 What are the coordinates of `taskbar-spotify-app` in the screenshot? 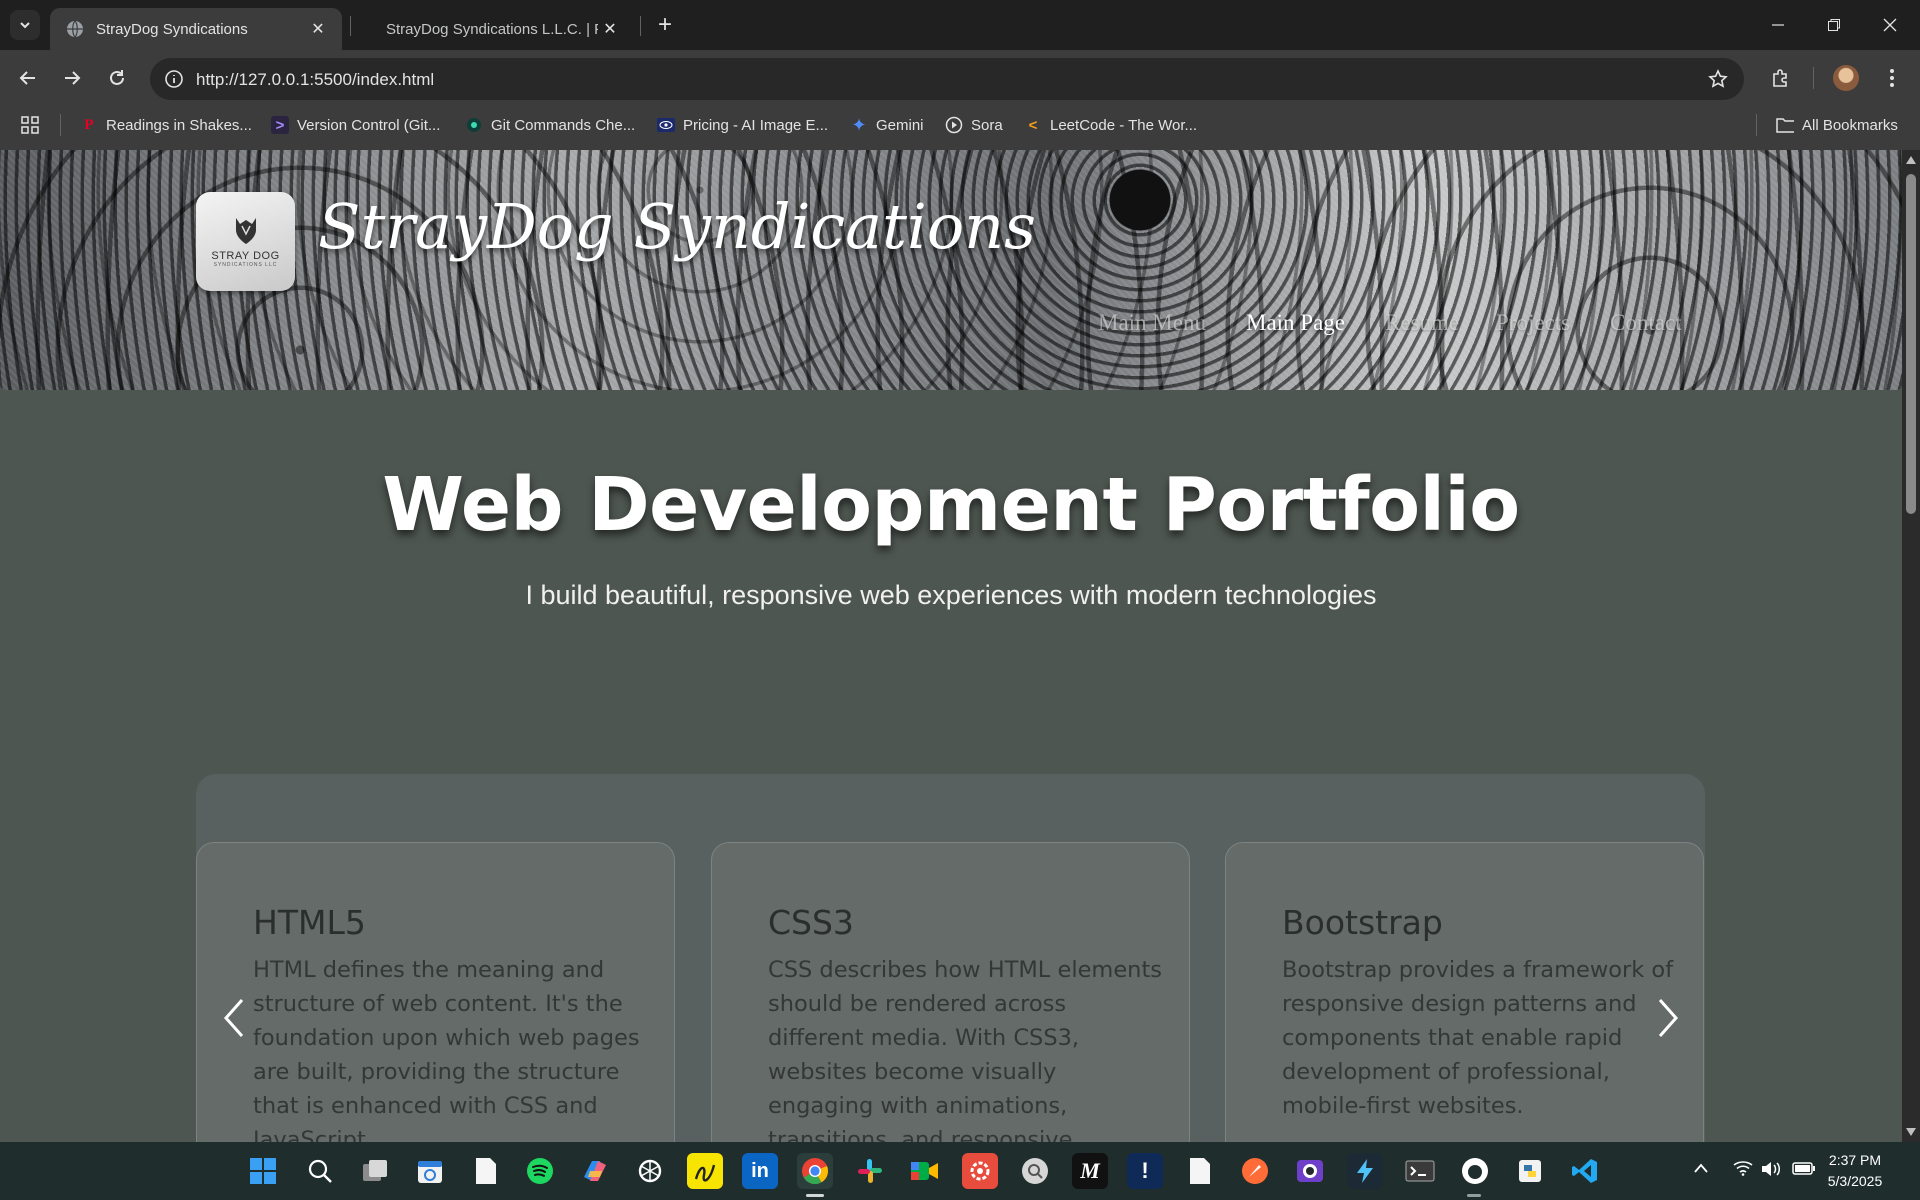 It's located at (540, 1171).